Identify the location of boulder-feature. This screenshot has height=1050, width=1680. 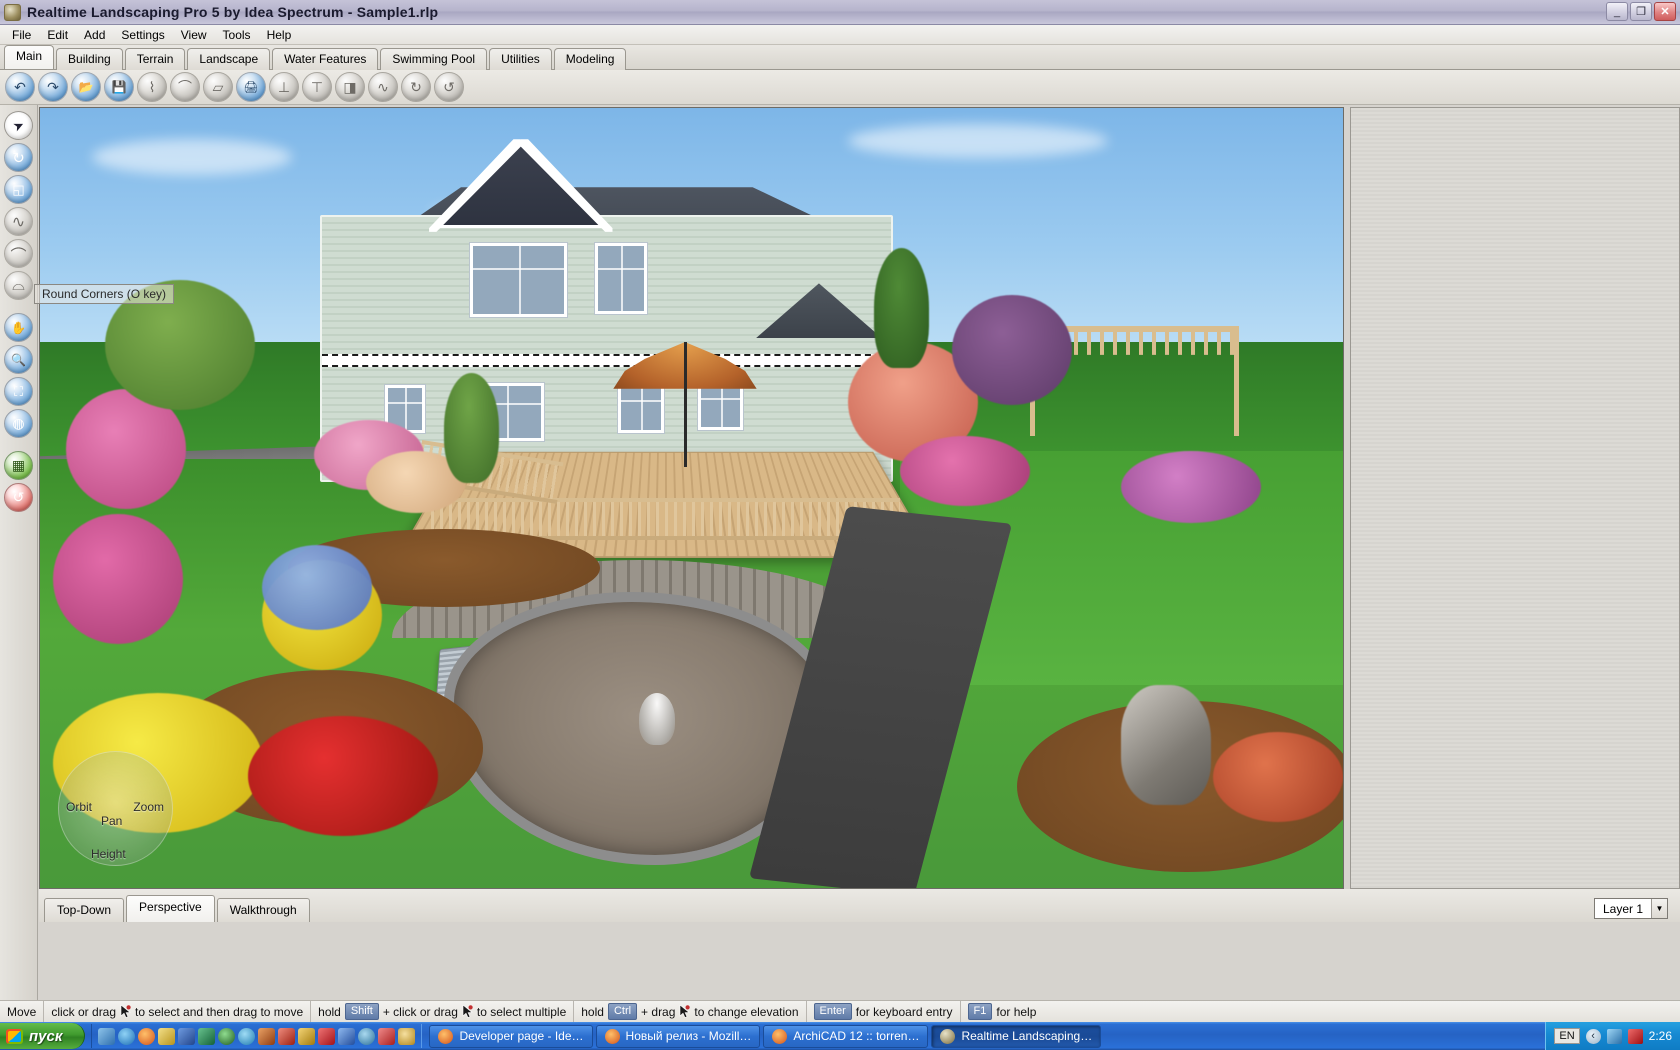
(1166, 745).